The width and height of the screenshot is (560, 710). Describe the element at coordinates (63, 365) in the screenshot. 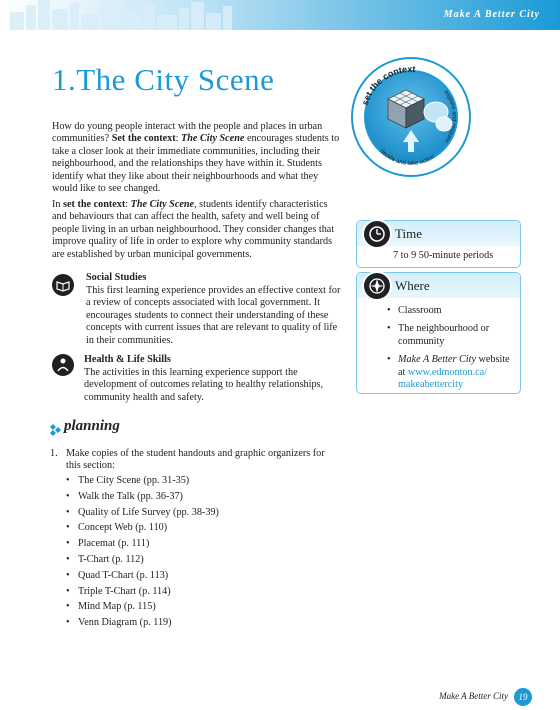

I see `heart-person-icon` at that location.